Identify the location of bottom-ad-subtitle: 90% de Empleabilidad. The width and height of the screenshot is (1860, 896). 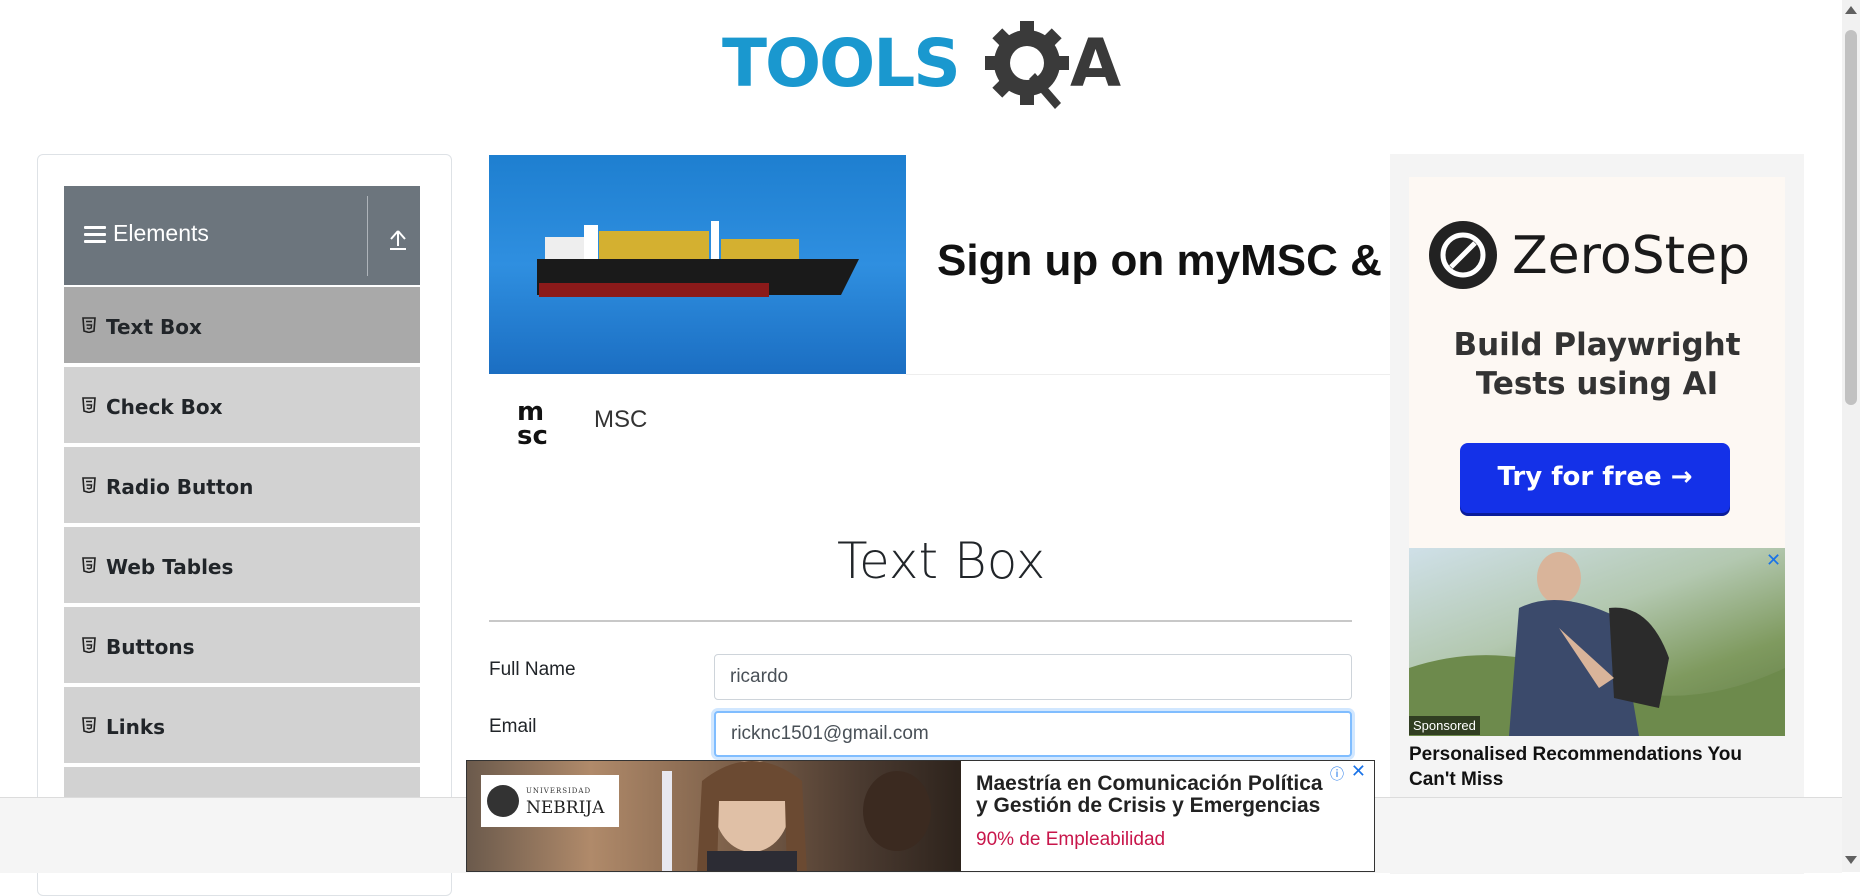
(1070, 840).